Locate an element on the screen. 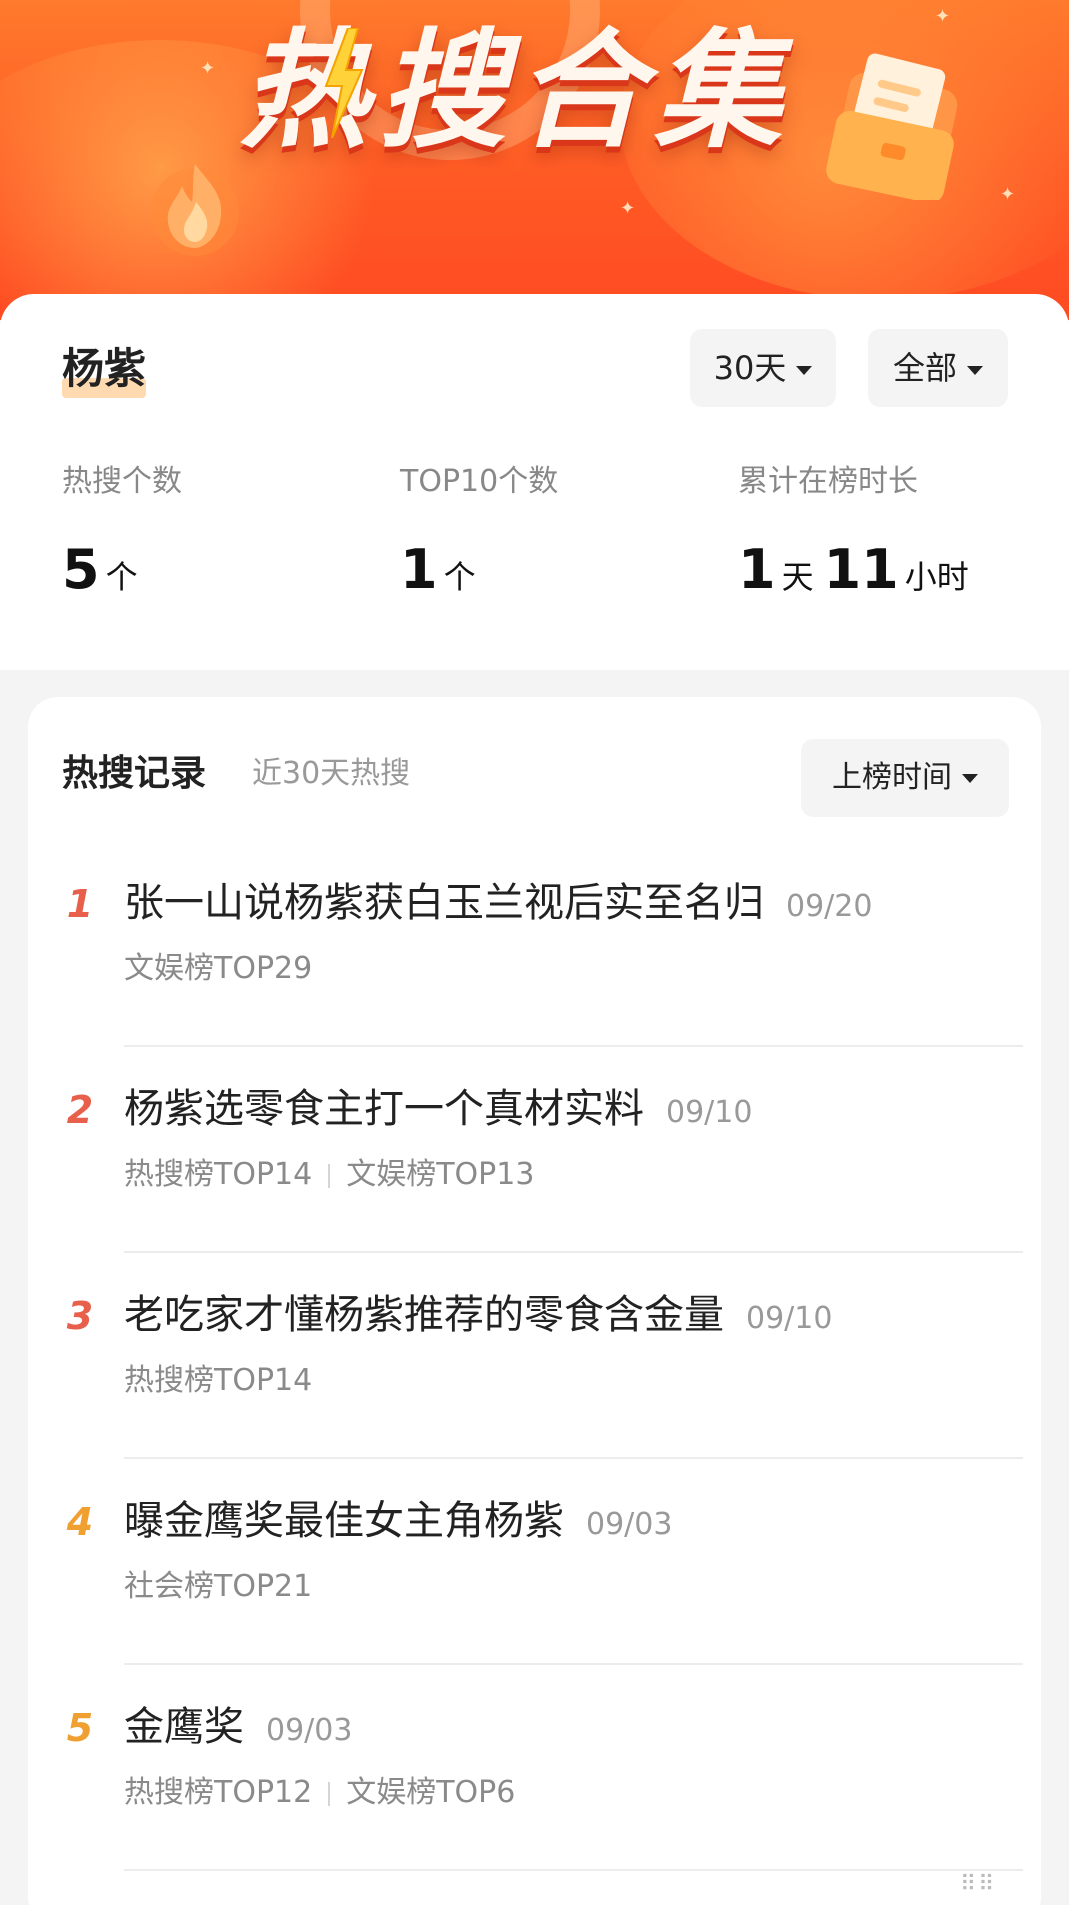  ranking-tag: 文娱榜TOP6 is located at coordinates (431, 1792).